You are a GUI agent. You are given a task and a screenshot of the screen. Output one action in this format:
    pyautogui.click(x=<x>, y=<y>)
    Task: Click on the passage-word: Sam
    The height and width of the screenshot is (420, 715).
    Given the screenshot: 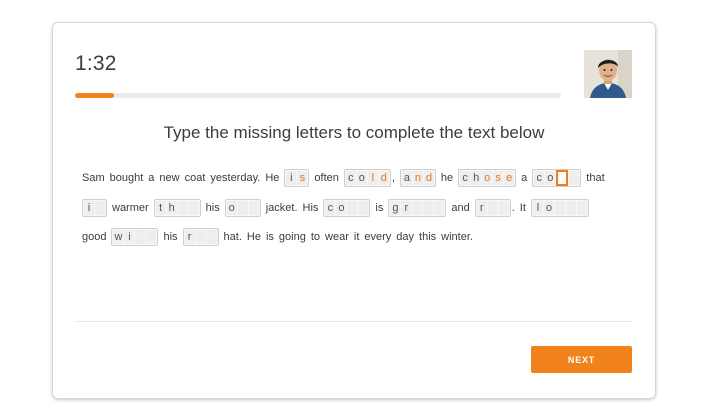 What is the action you would take?
    pyautogui.click(x=93, y=178)
    